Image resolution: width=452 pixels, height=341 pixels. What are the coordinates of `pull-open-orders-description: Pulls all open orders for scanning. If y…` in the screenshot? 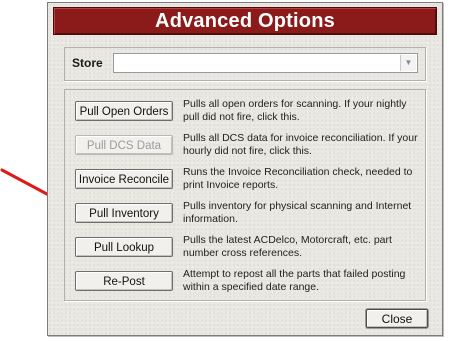 It's located at (295, 110).